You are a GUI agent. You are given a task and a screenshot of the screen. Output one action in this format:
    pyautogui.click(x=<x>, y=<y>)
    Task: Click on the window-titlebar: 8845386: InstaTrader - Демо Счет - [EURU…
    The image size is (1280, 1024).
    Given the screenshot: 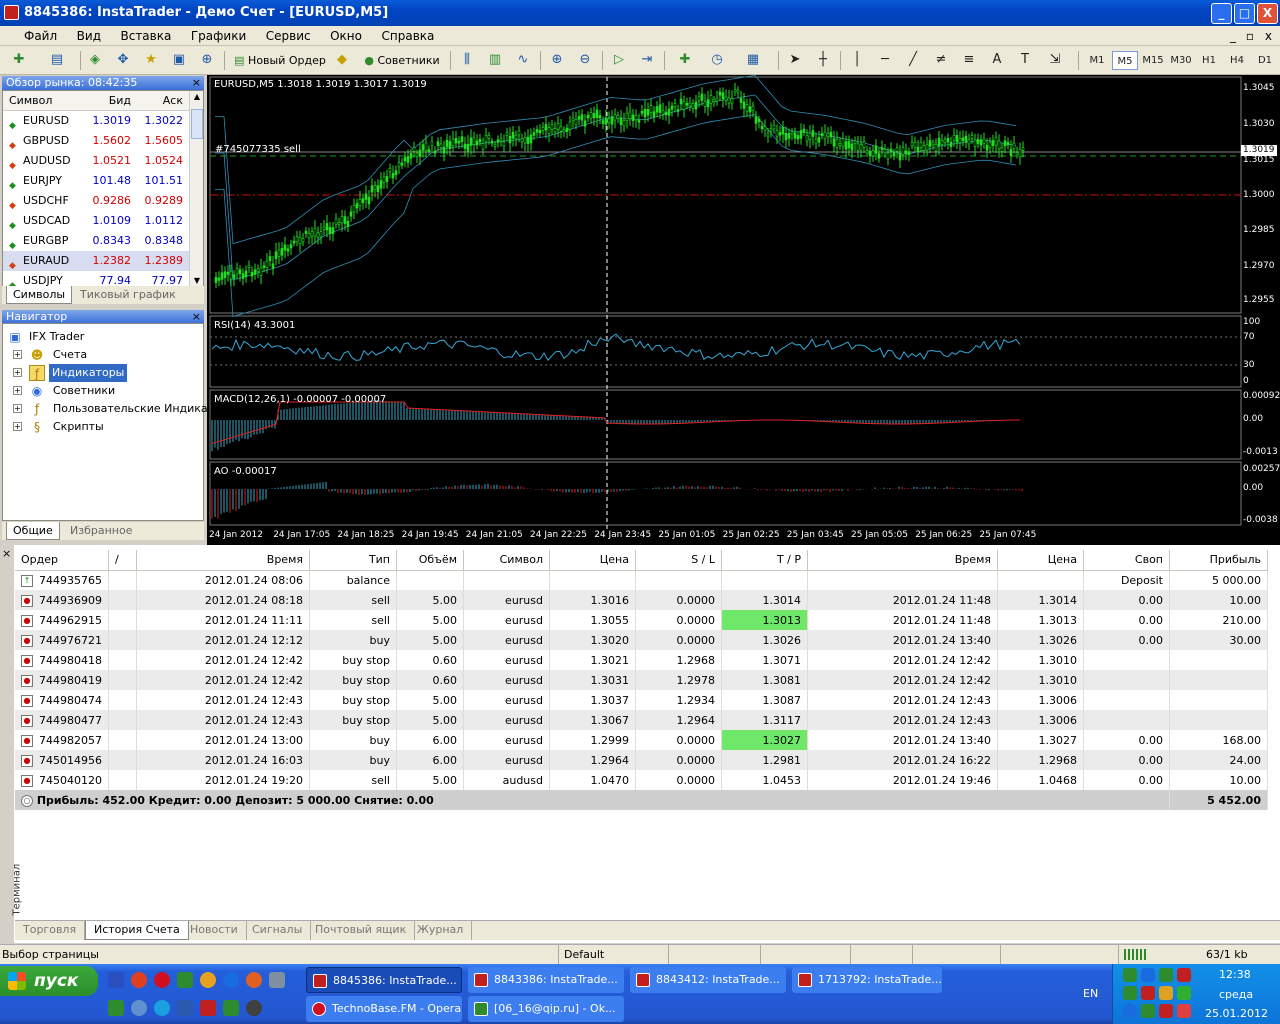 What is the action you would take?
    pyautogui.click(x=640, y=13)
    